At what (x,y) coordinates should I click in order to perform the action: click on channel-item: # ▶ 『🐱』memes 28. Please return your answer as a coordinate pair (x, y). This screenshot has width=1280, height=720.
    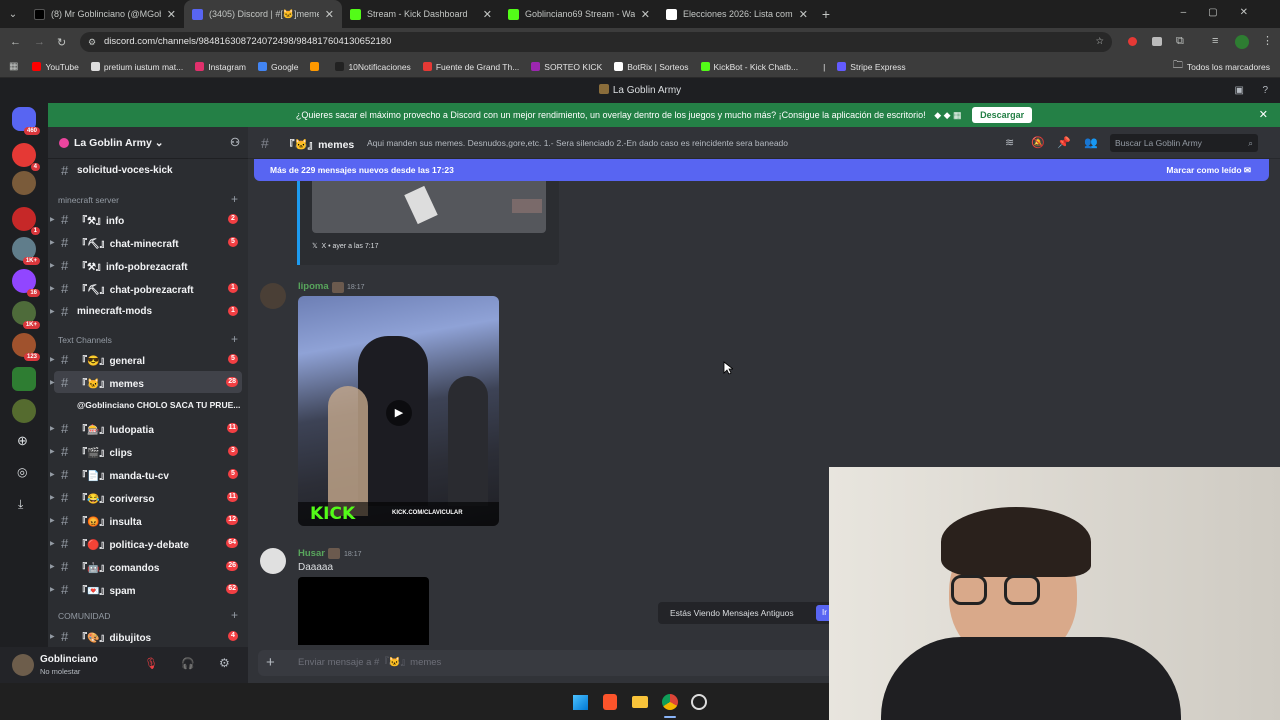
    Looking at the image, I should click on (146, 382).